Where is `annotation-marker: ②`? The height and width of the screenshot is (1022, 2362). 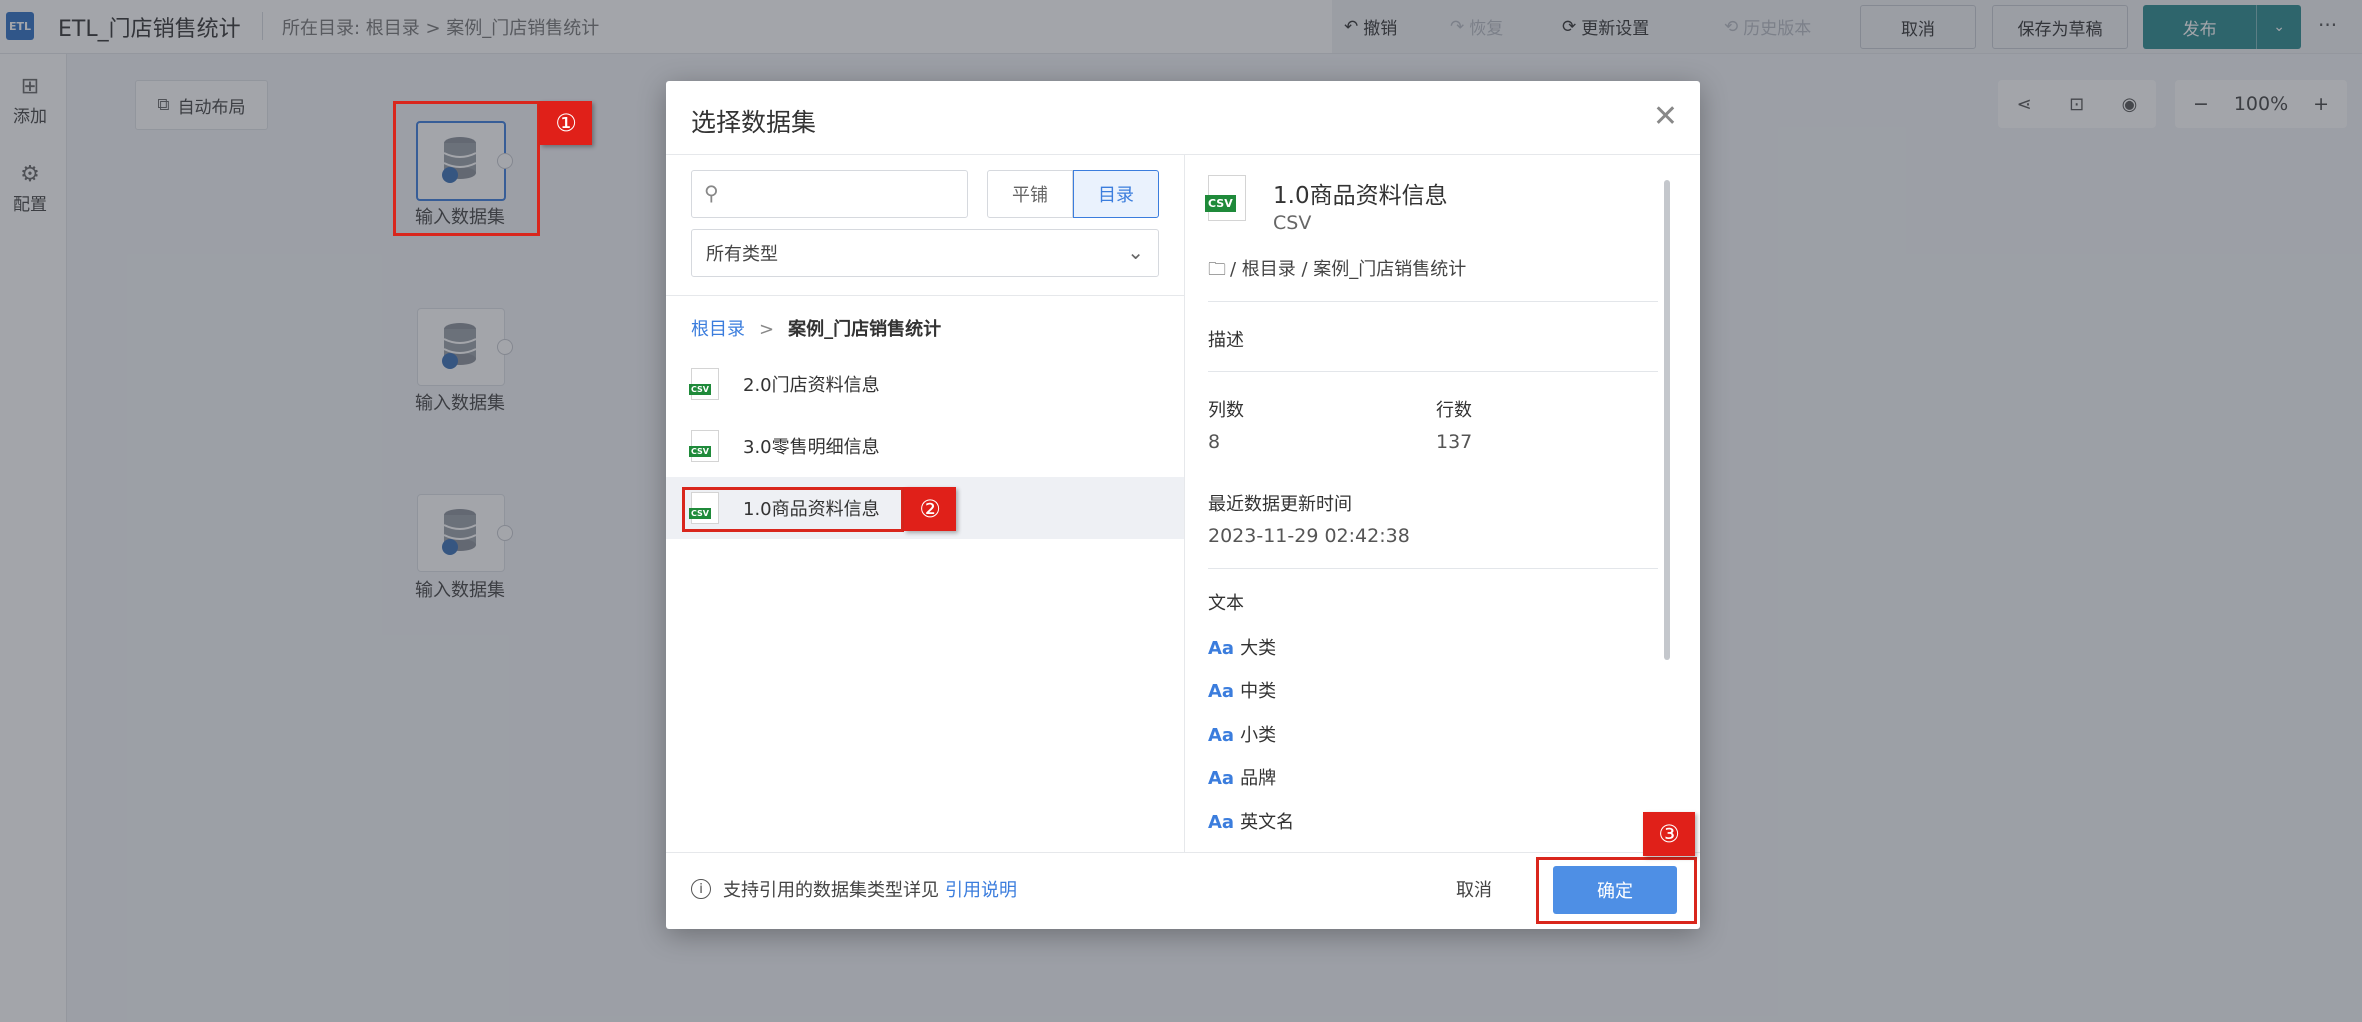 annotation-marker: ② is located at coordinates (930, 509).